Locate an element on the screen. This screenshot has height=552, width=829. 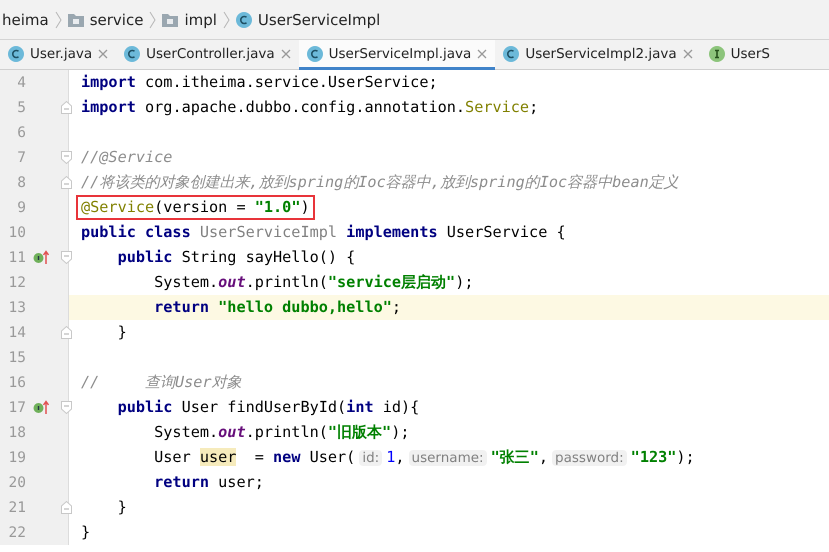
code-line: // 查询User对象 is located at coordinates (161, 382).